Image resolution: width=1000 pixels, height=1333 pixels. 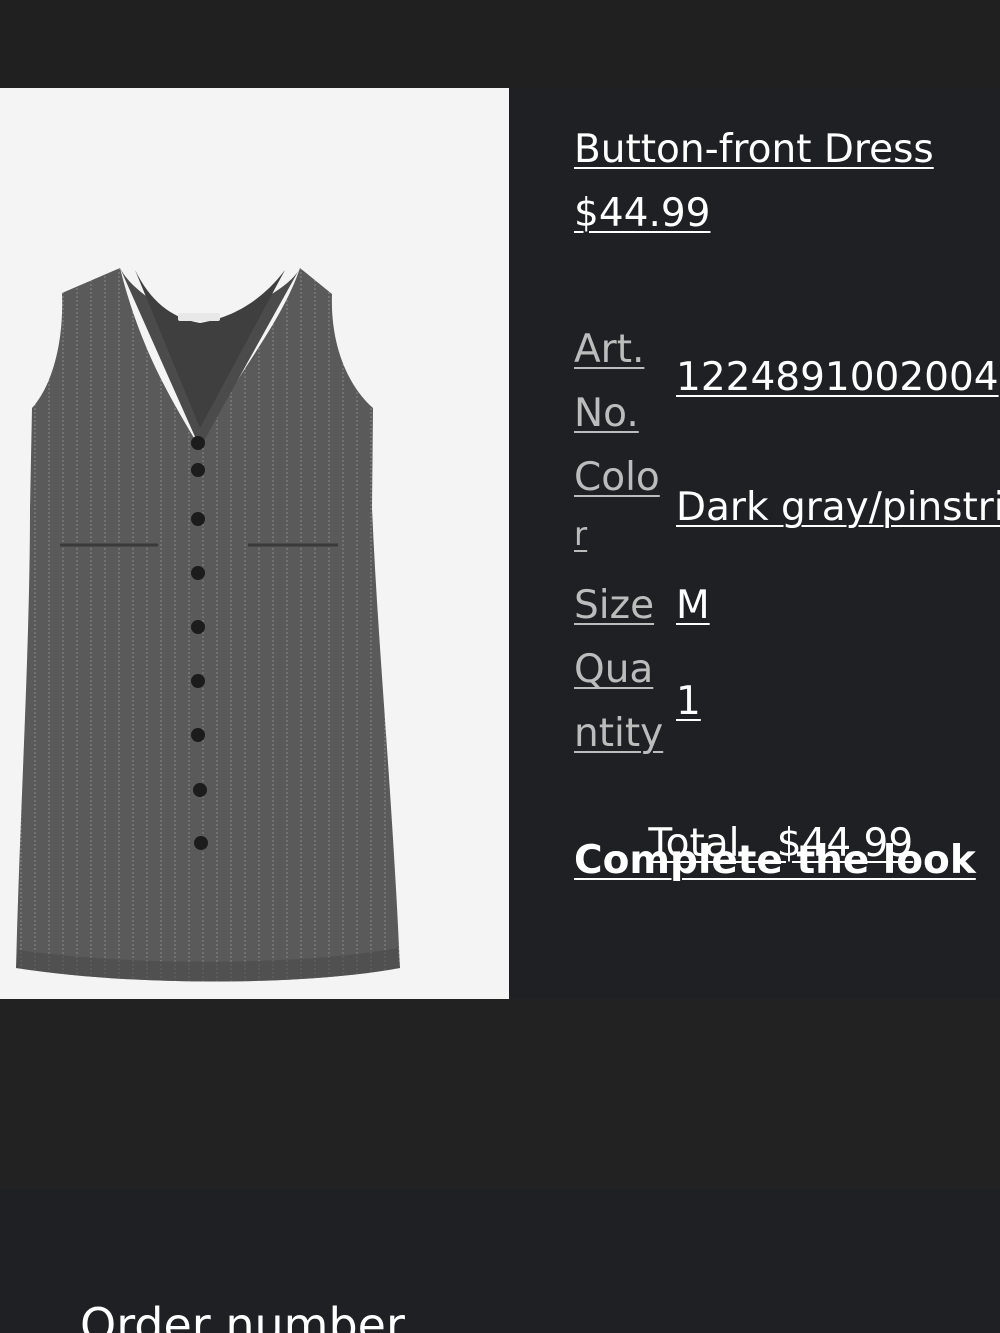 I want to click on art-no-value: 1224891002004, so click(x=837, y=378).